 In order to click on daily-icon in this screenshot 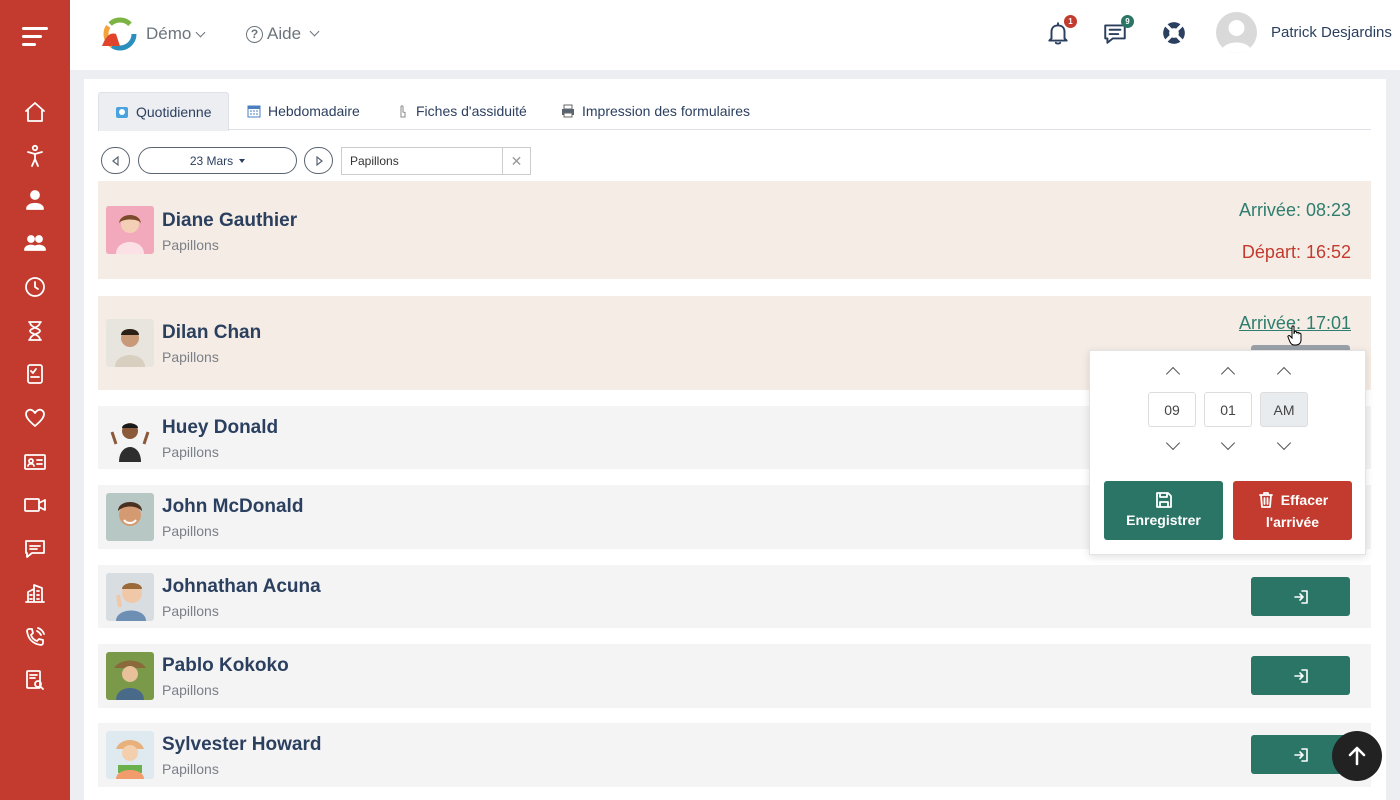, I will do `click(122, 112)`.